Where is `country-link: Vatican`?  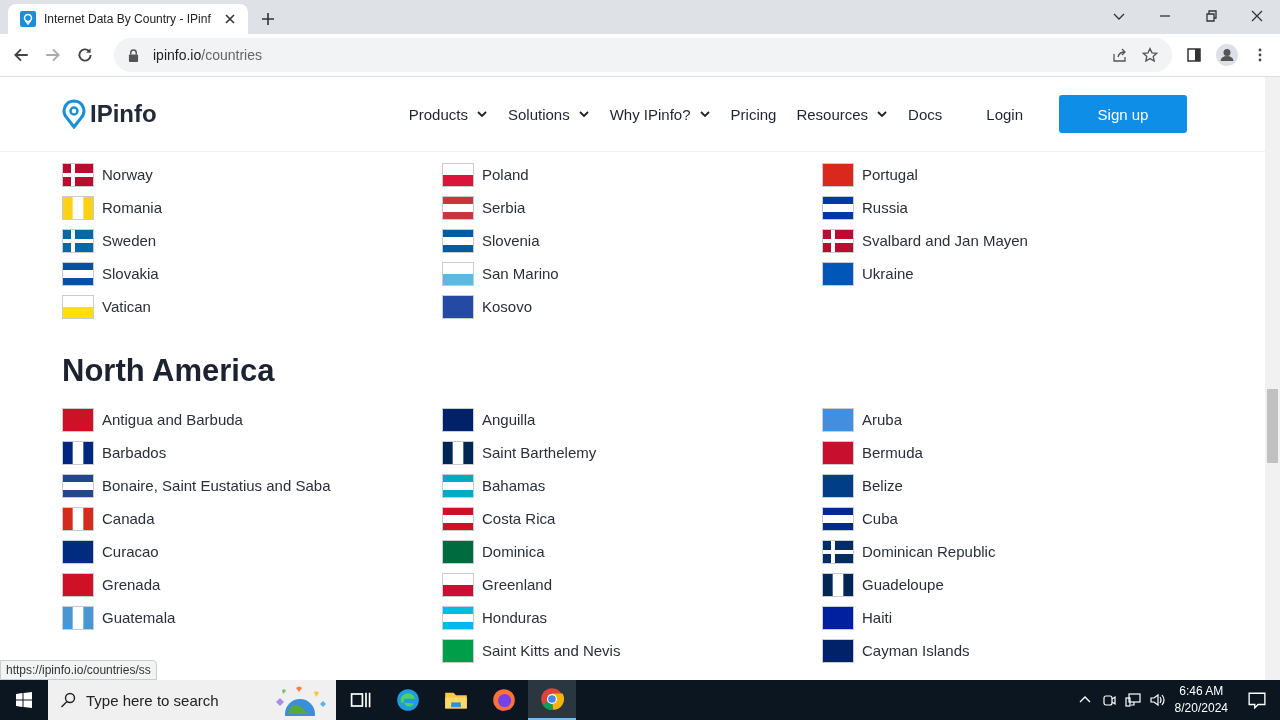 country-link: Vatican is located at coordinates (126, 306).